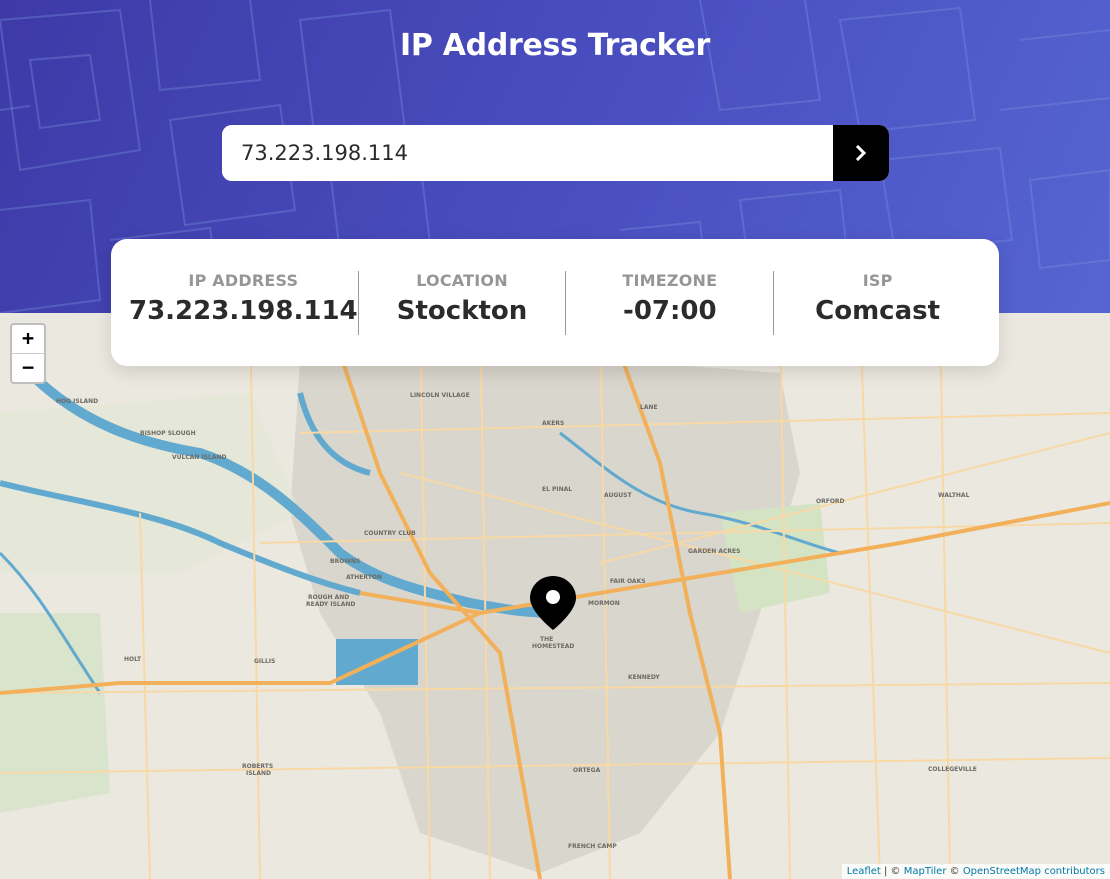  Describe the element at coordinates (553, 423) in the screenshot. I see `svg-text: AKERS` at that location.